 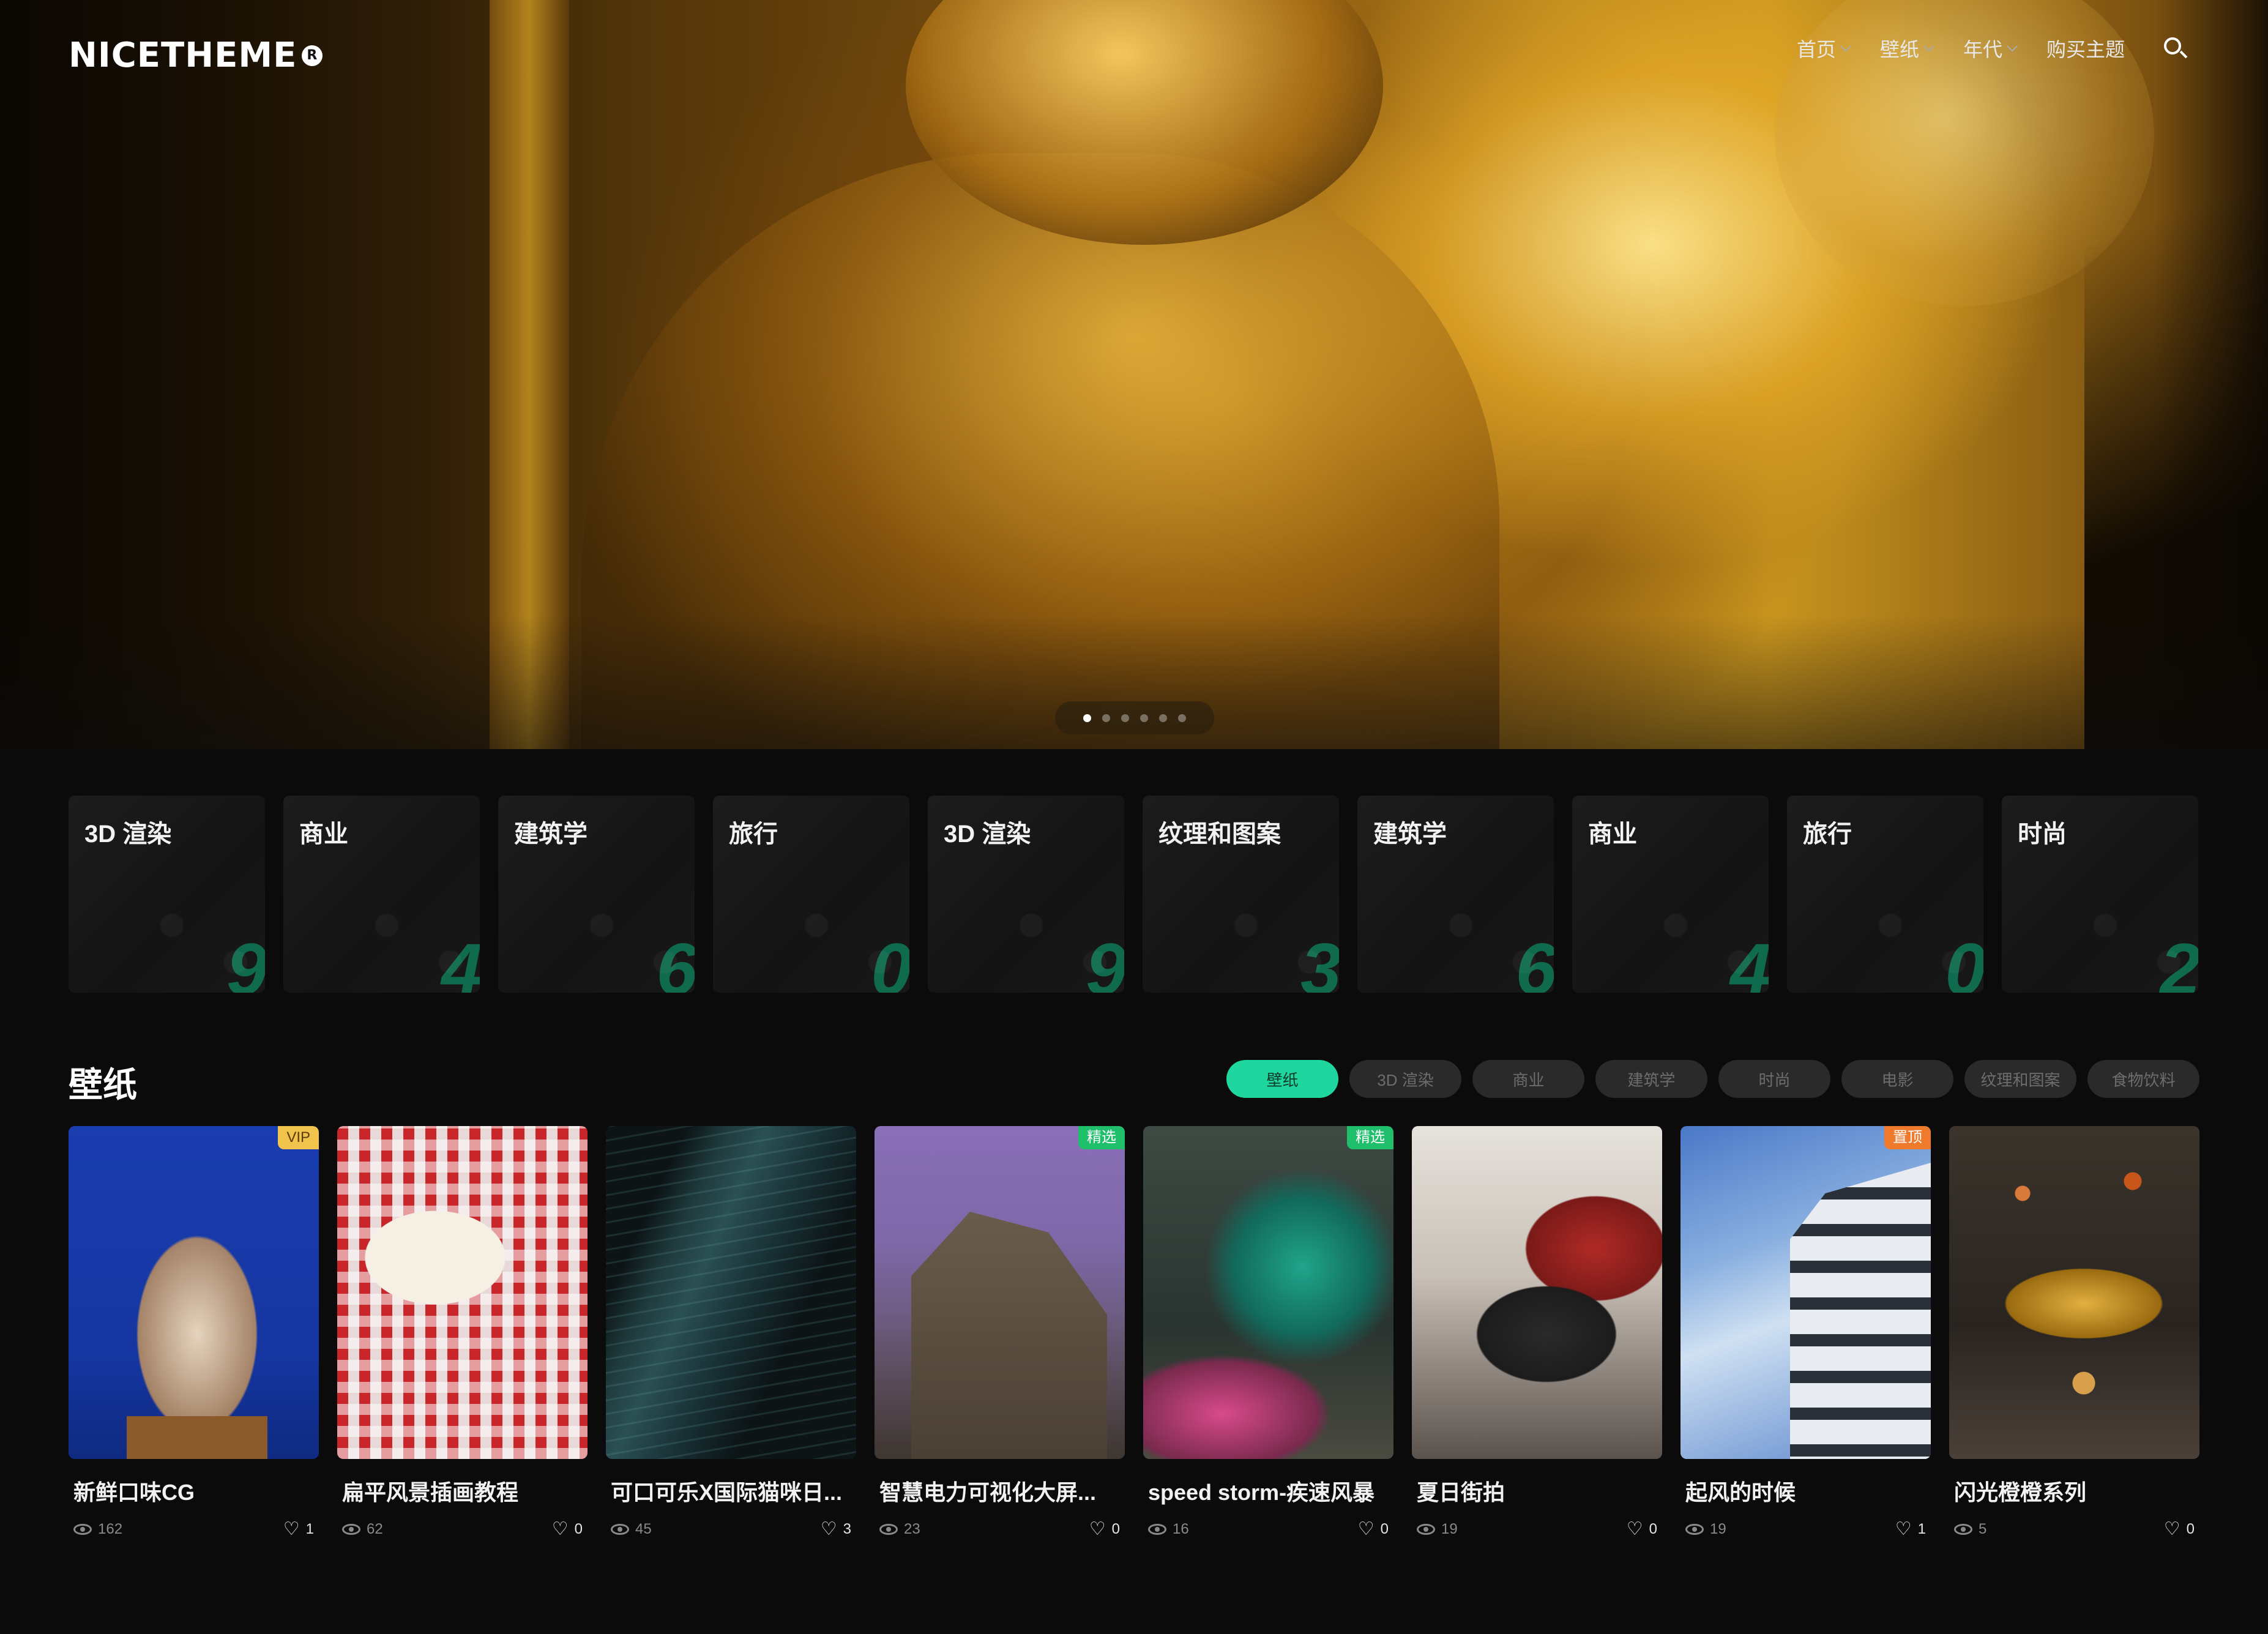 I want to click on view-count: 62, so click(x=375, y=1529).